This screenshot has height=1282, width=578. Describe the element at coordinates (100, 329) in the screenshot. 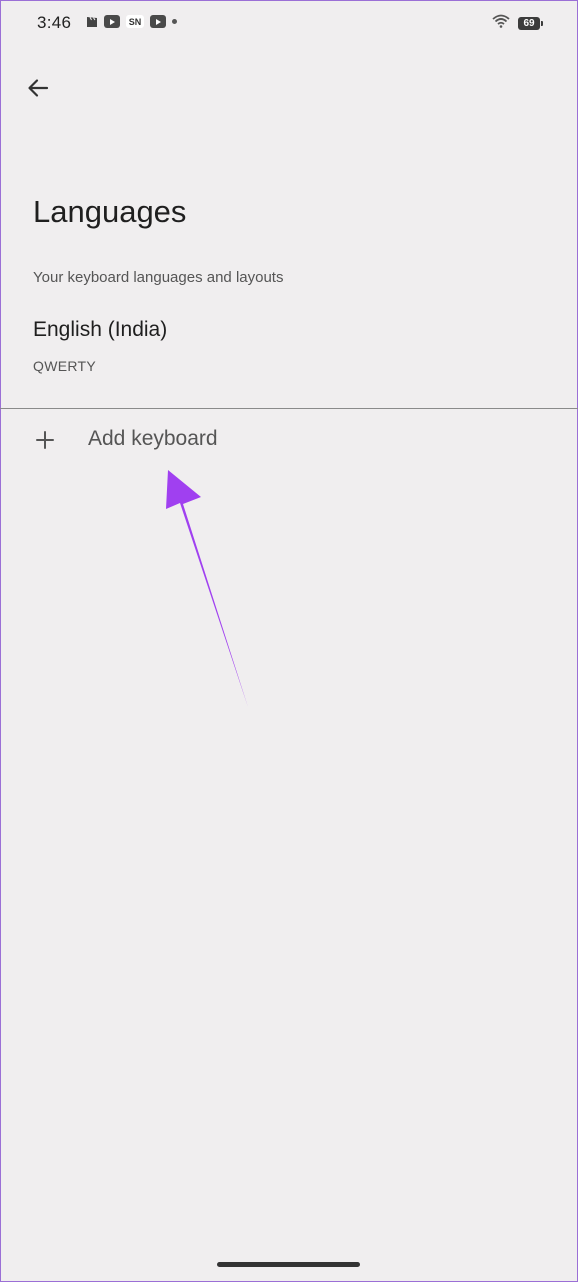

I see `language-name: English (India)` at that location.